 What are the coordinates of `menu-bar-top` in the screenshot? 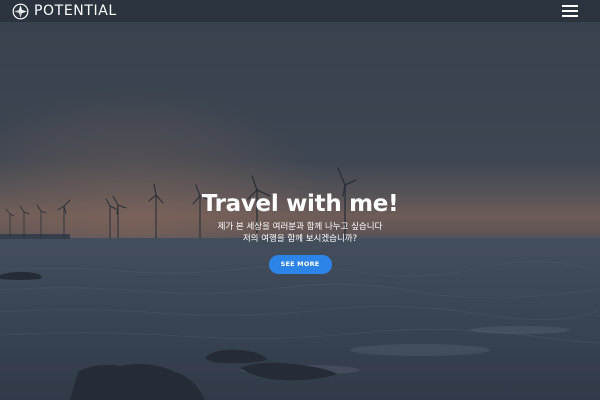 It's located at (570, 6).